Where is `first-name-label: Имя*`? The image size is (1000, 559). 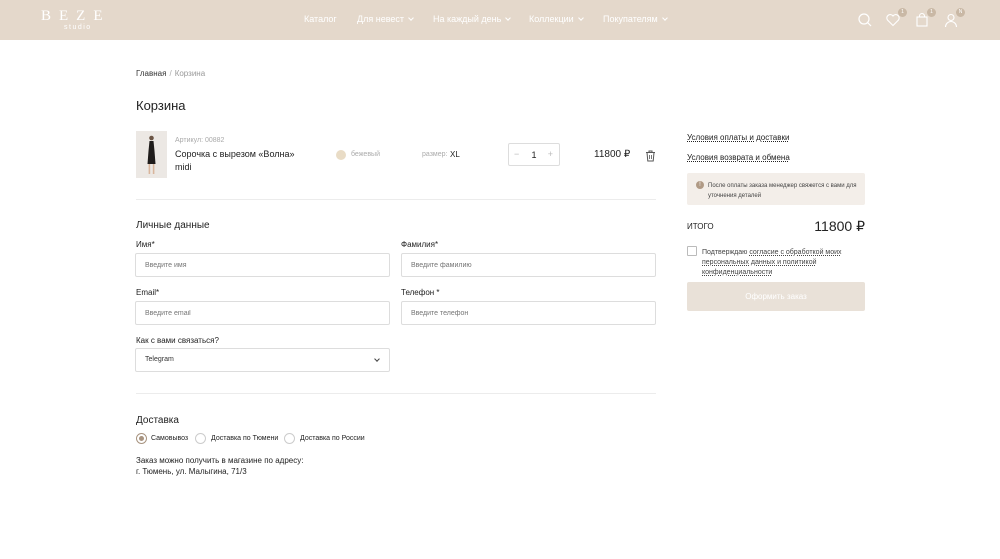
first-name-label: Имя* is located at coordinates (145, 244).